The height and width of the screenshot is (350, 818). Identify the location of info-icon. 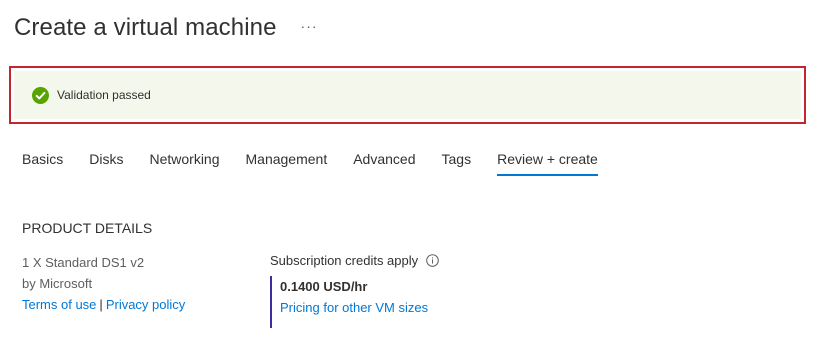
(432, 260).